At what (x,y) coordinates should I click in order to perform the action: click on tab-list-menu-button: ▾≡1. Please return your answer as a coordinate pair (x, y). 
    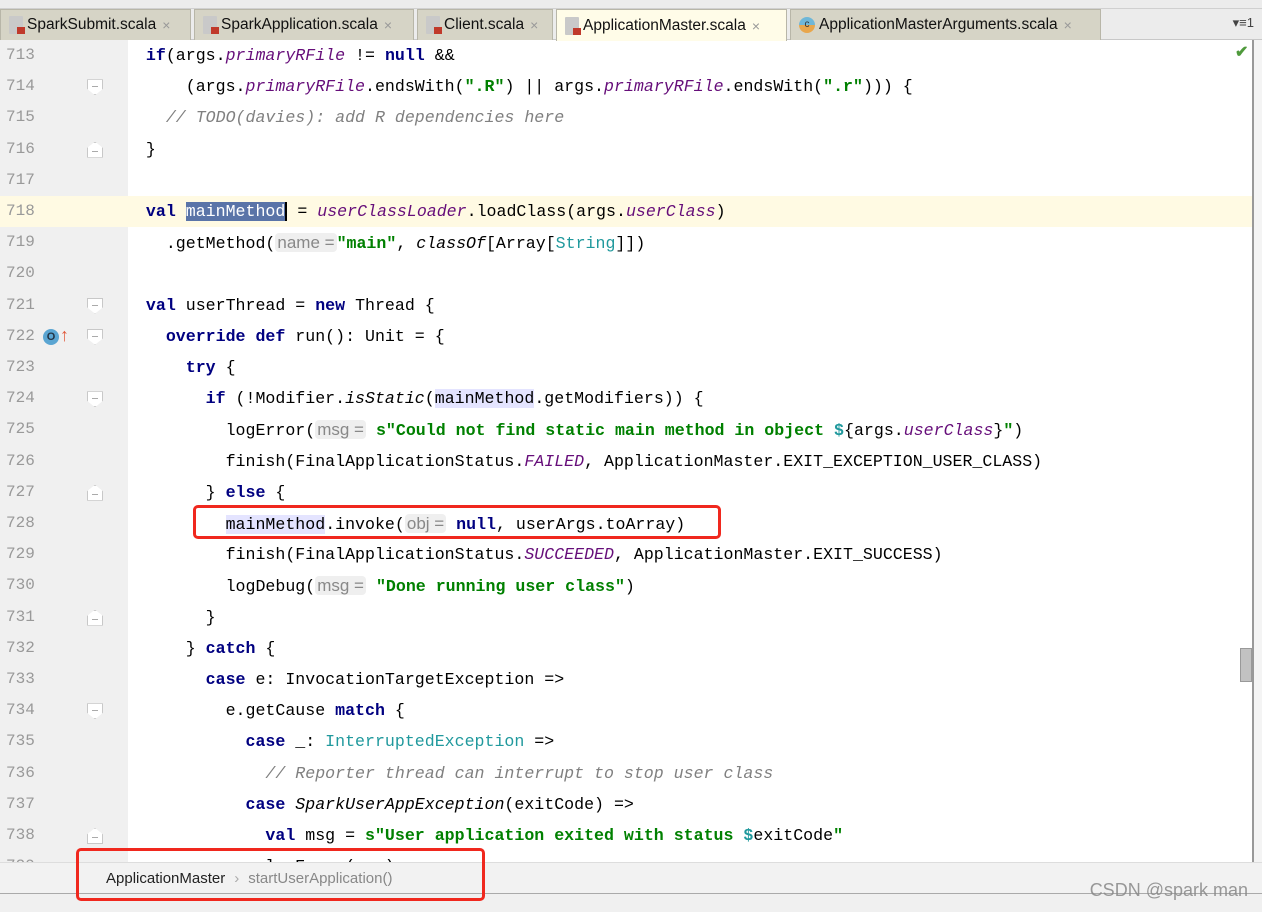
    Looking at the image, I should click on (1243, 23).